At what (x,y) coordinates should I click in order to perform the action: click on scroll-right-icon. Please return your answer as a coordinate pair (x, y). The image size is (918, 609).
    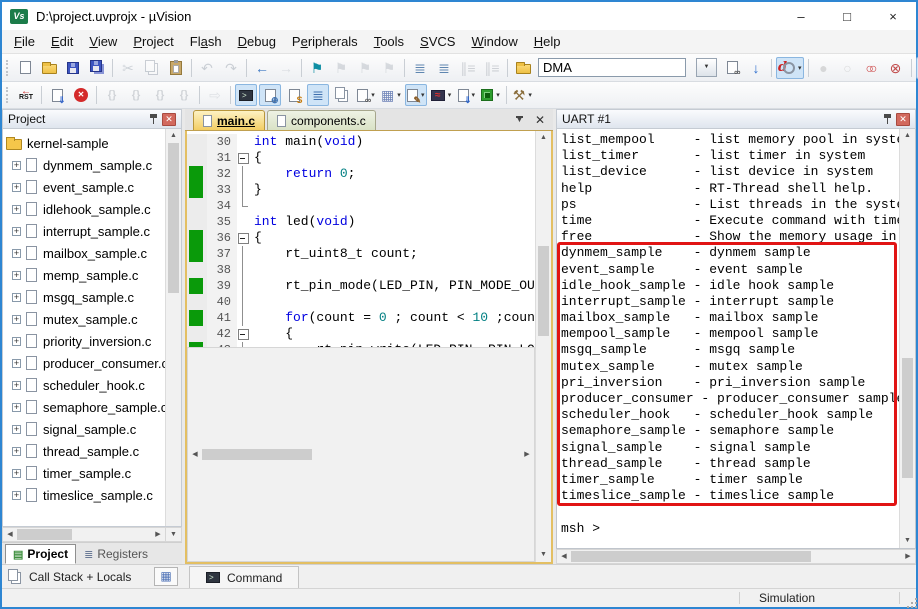
    Looking at the image, I should click on (527, 454).